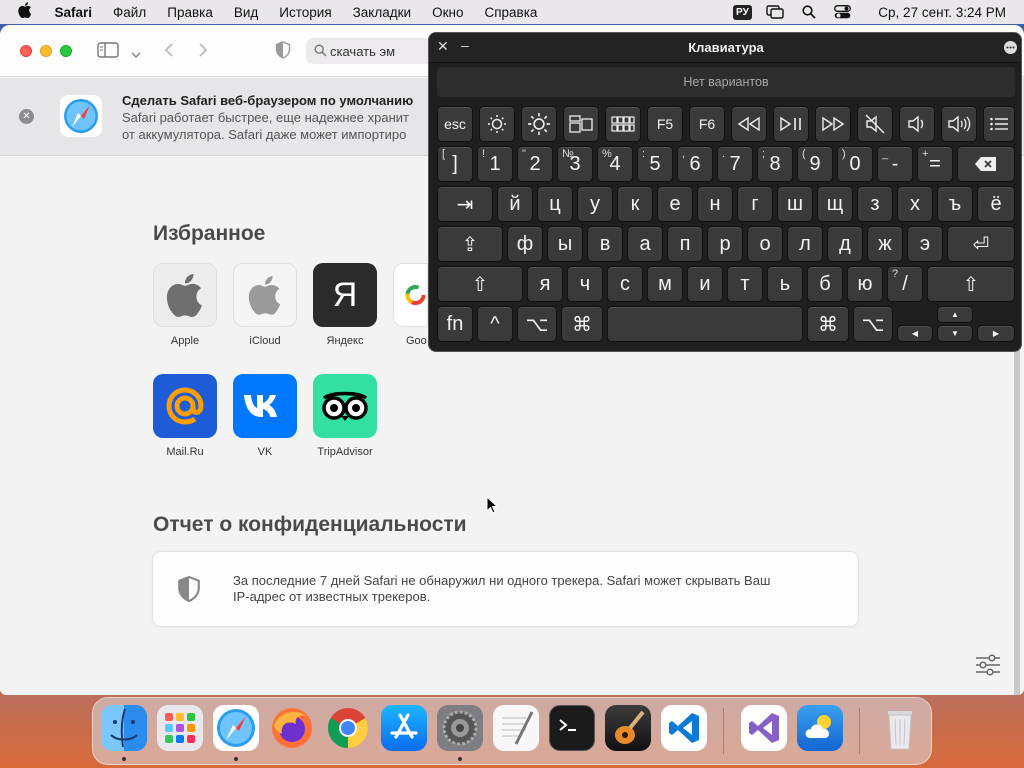  Describe the element at coordinates (124, 728) in the screenshot. I see `finder-icon` at that location.